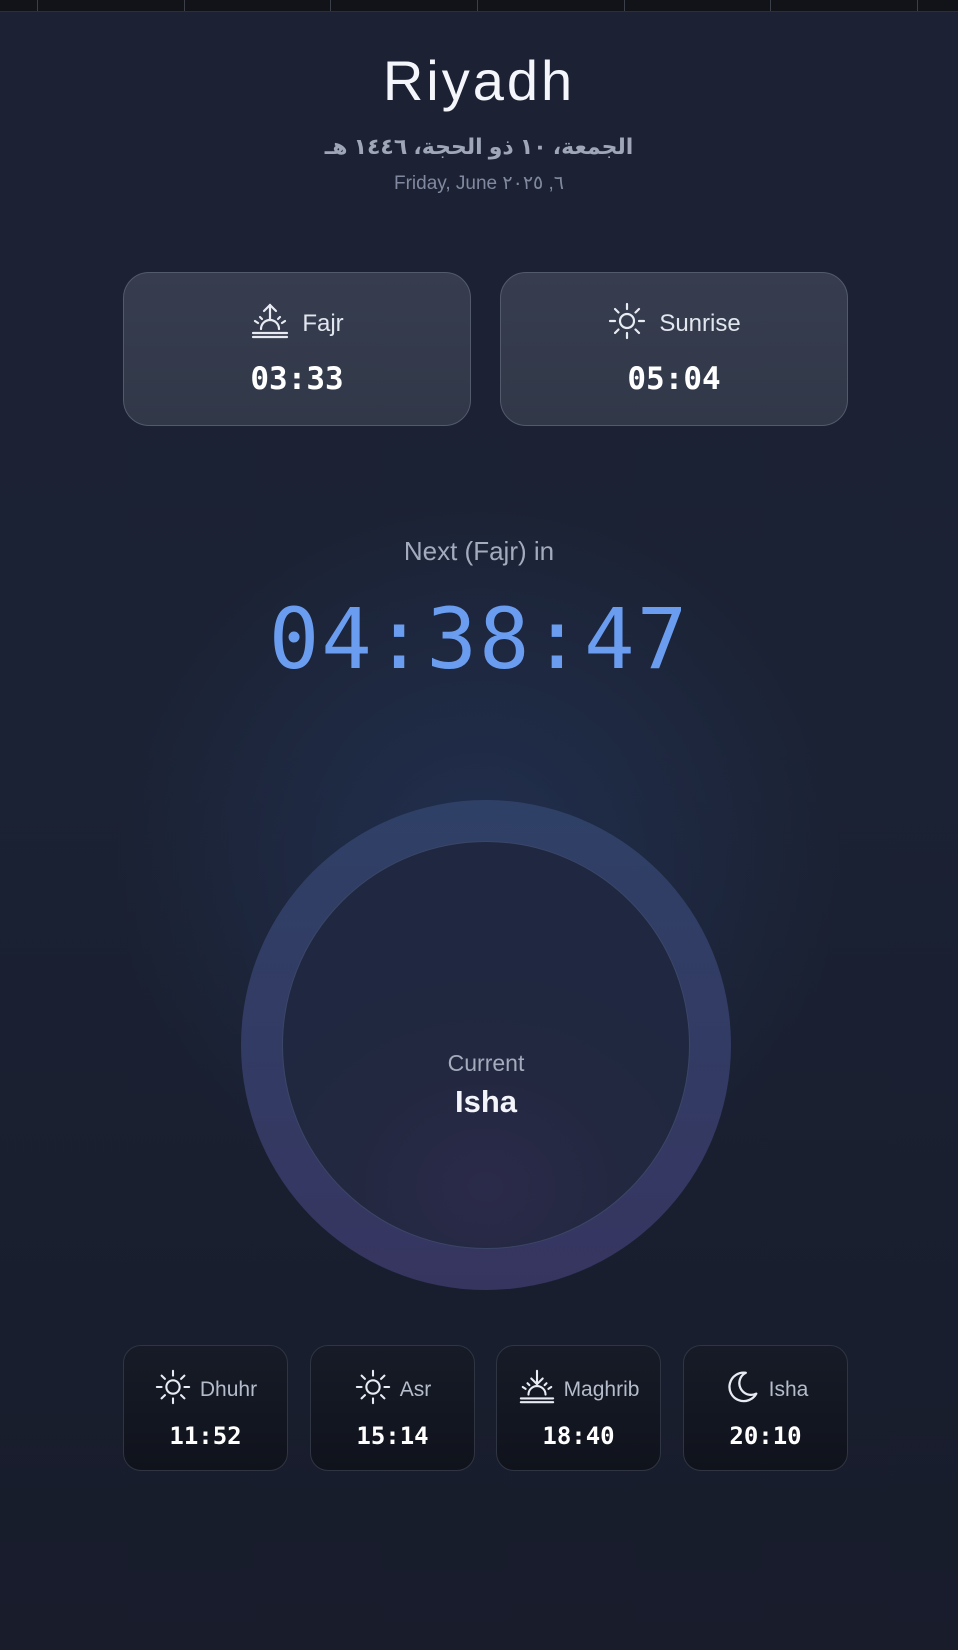 The width and height of the screenshot is (958, 1650). I want to click on prayer-label: Dhuhr, so click(228, 1389).